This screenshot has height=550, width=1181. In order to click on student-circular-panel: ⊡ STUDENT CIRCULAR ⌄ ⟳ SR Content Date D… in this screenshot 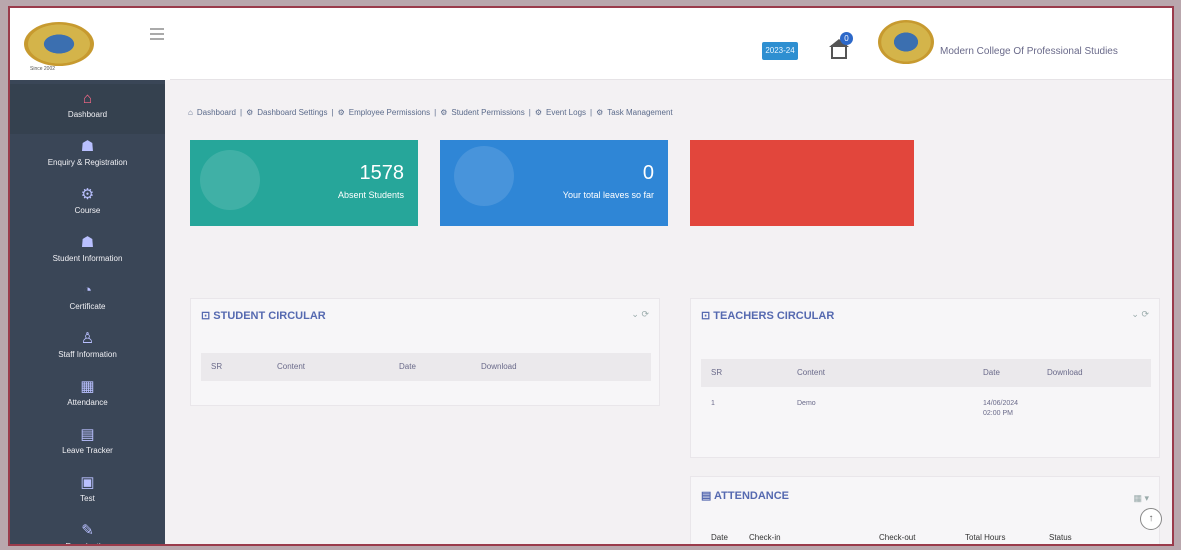, I will do `click(425, 352)`.